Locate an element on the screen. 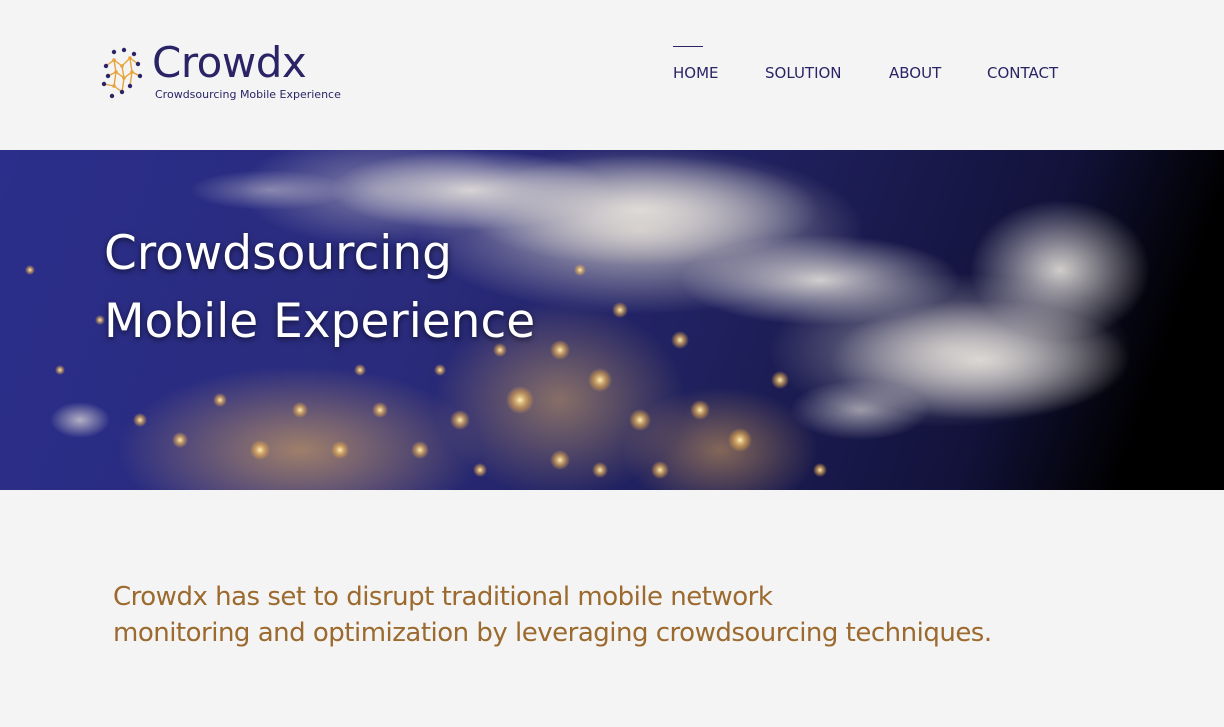  nav-item-contact: CONTACT is located at coordinates (1022, 66).